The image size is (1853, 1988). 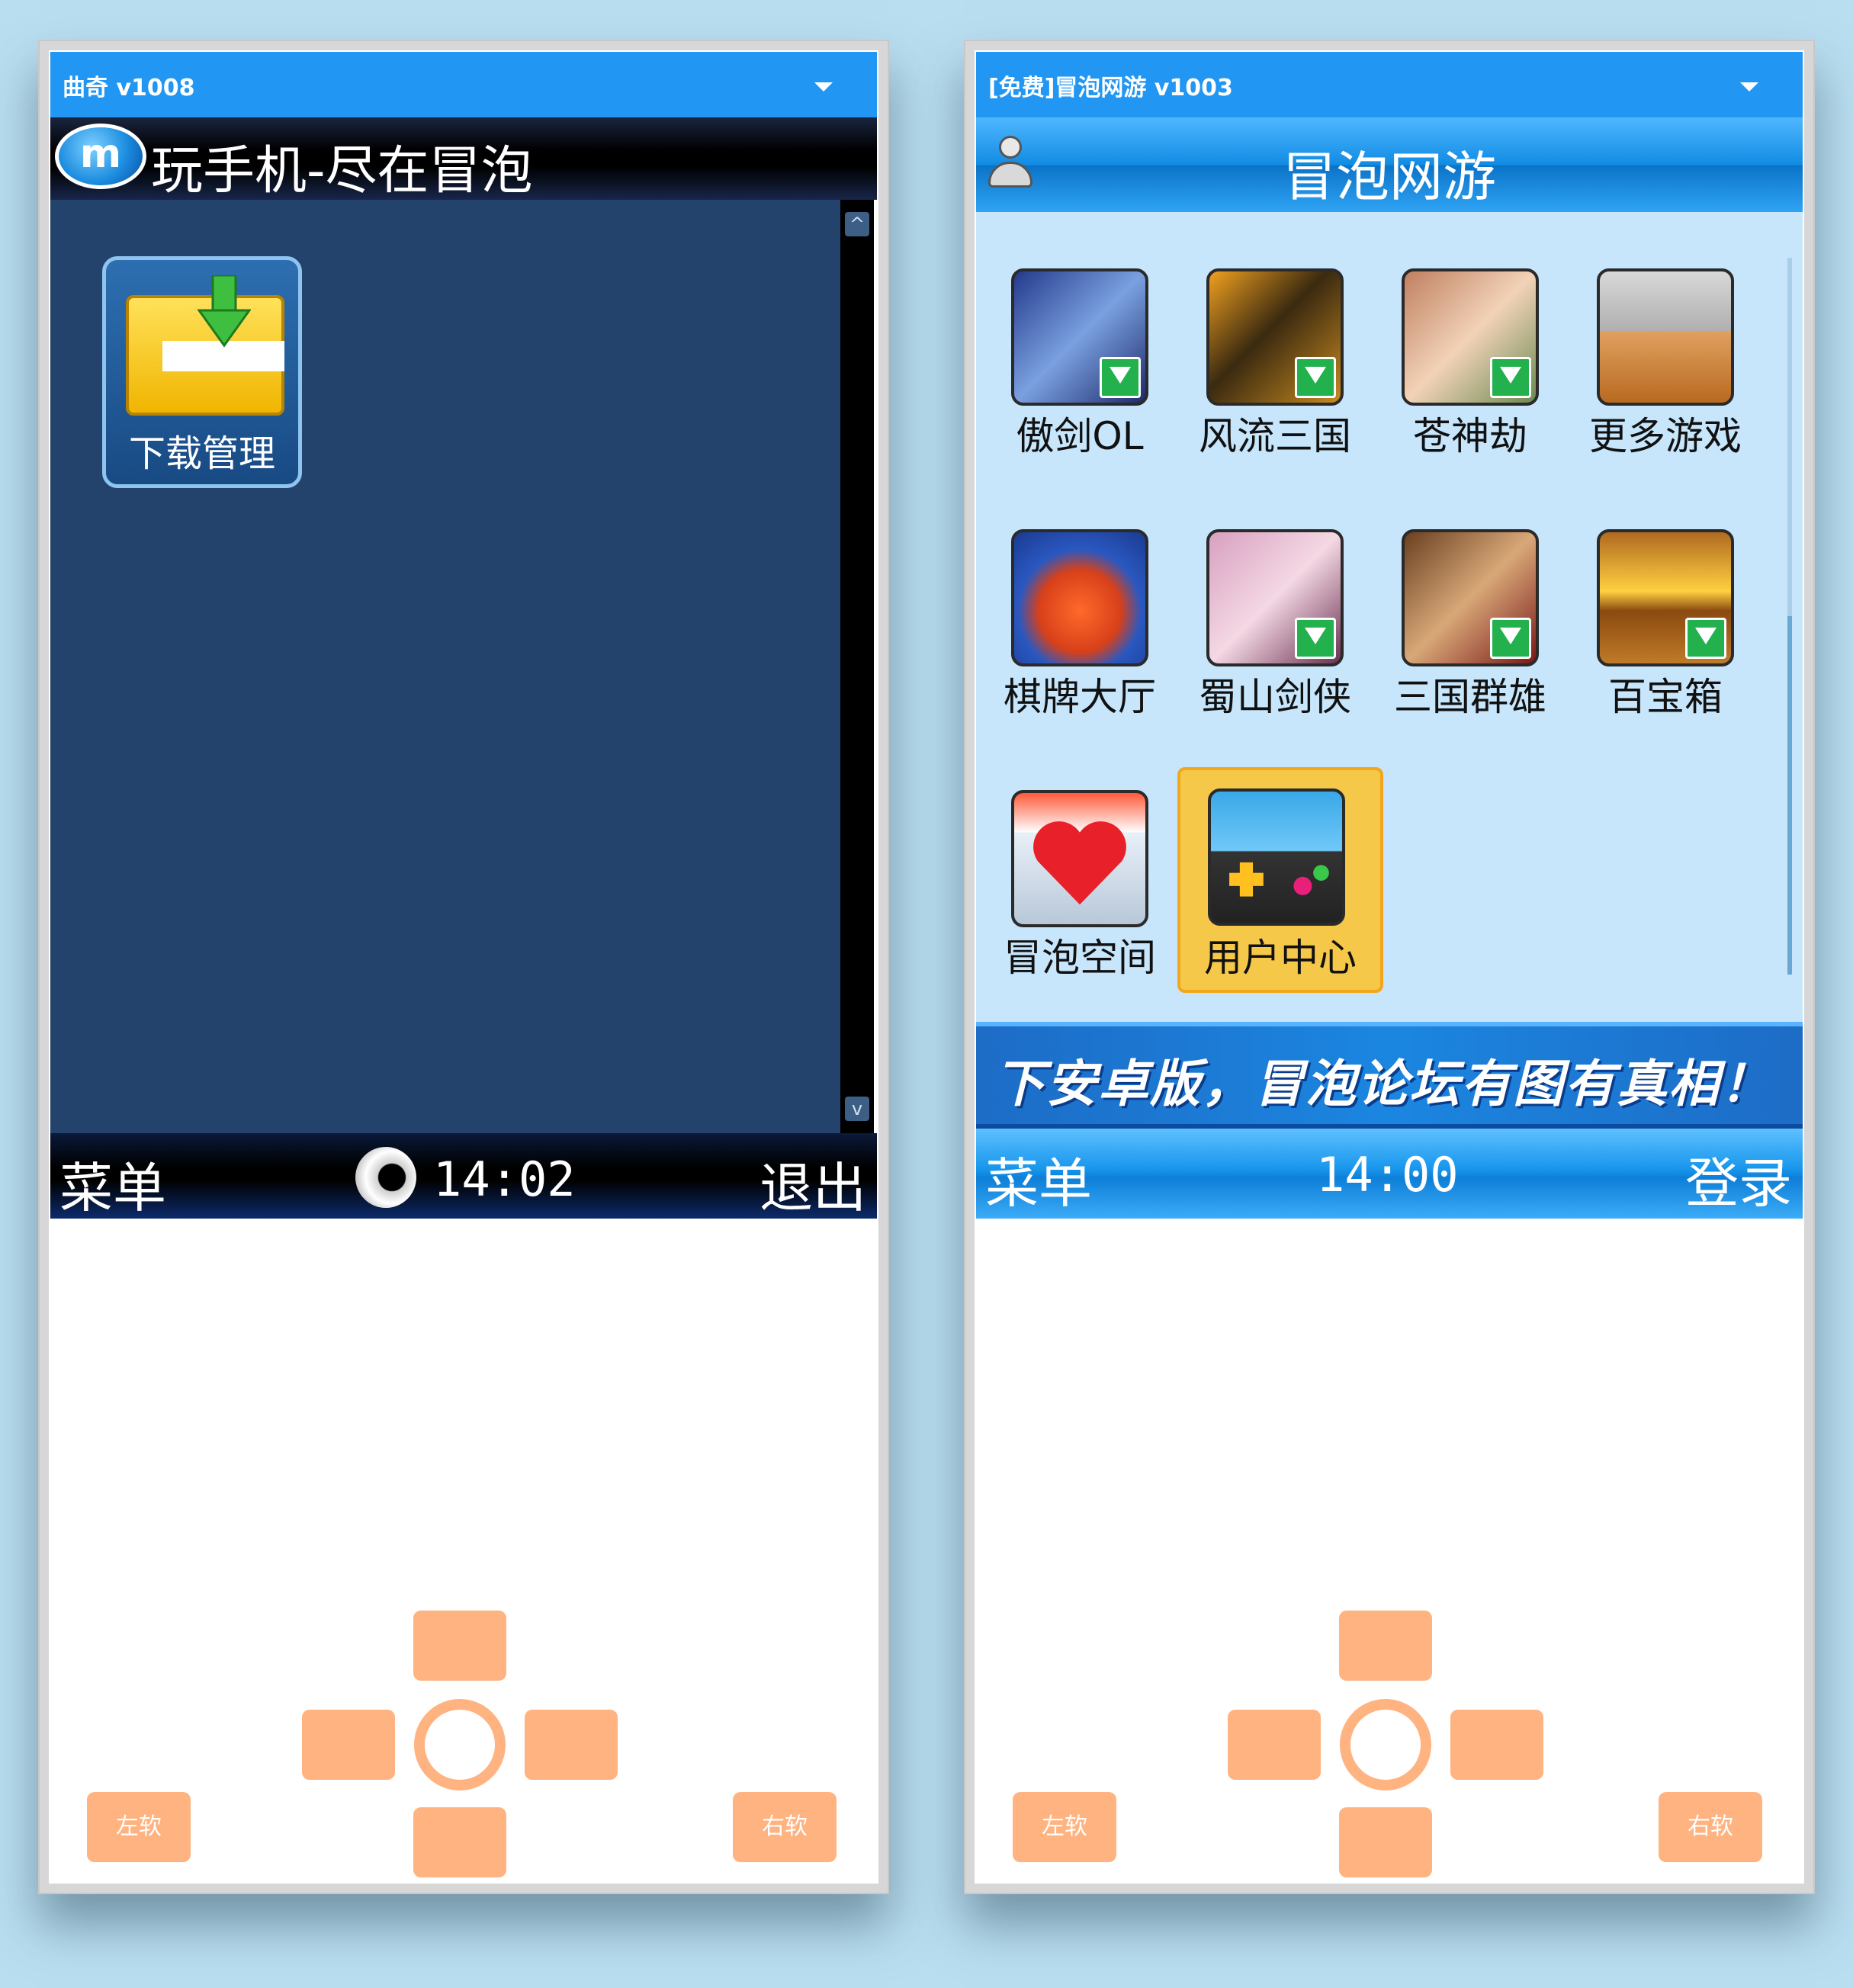 I want to click on game-item: 傲剑OL, so click(x=1063, y=355).